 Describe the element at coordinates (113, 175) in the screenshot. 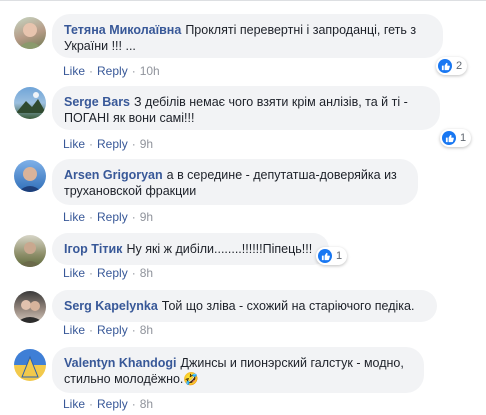

I see `comment-author: Arsen Grigoryan` at that location.